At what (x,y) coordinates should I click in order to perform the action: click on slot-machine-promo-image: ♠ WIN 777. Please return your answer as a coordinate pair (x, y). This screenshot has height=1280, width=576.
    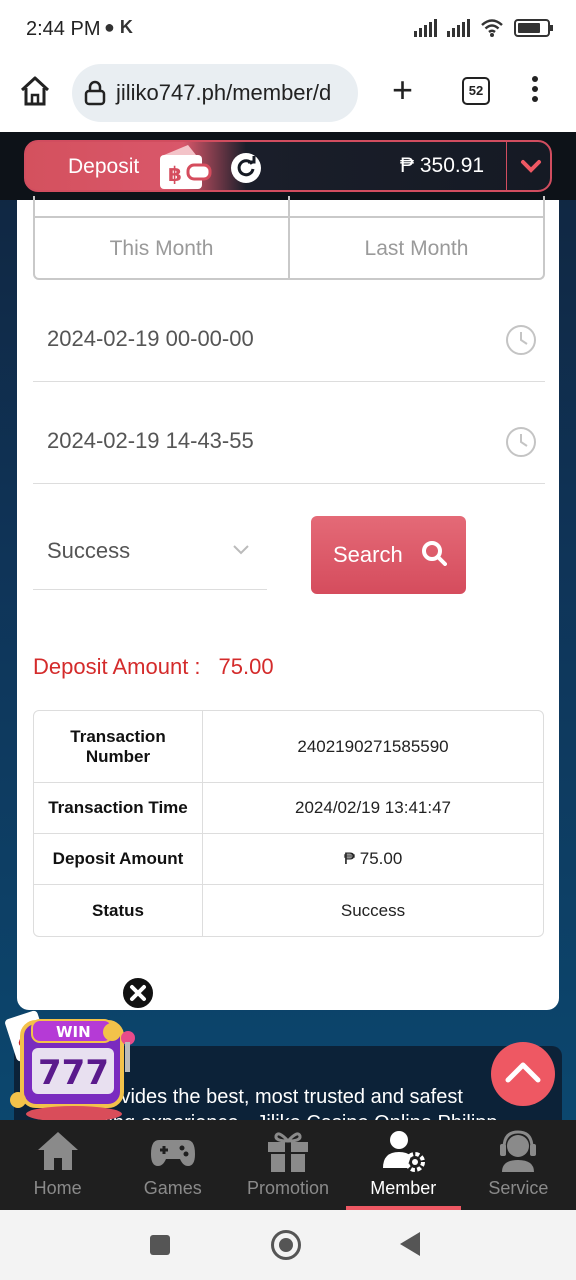
    Looking at the image, I should click on (74, 1067).